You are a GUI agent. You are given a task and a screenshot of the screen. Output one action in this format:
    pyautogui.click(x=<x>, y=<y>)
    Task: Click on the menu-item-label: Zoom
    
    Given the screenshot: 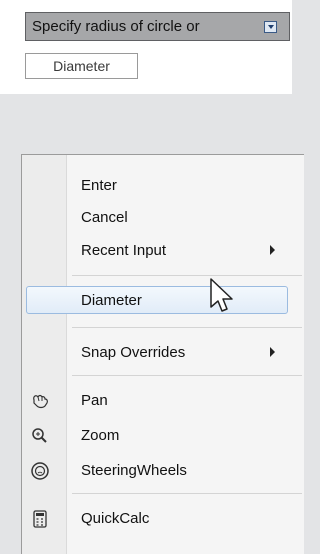 What is the action you would take?
    pyautogui.click(x=100, y=435)
    